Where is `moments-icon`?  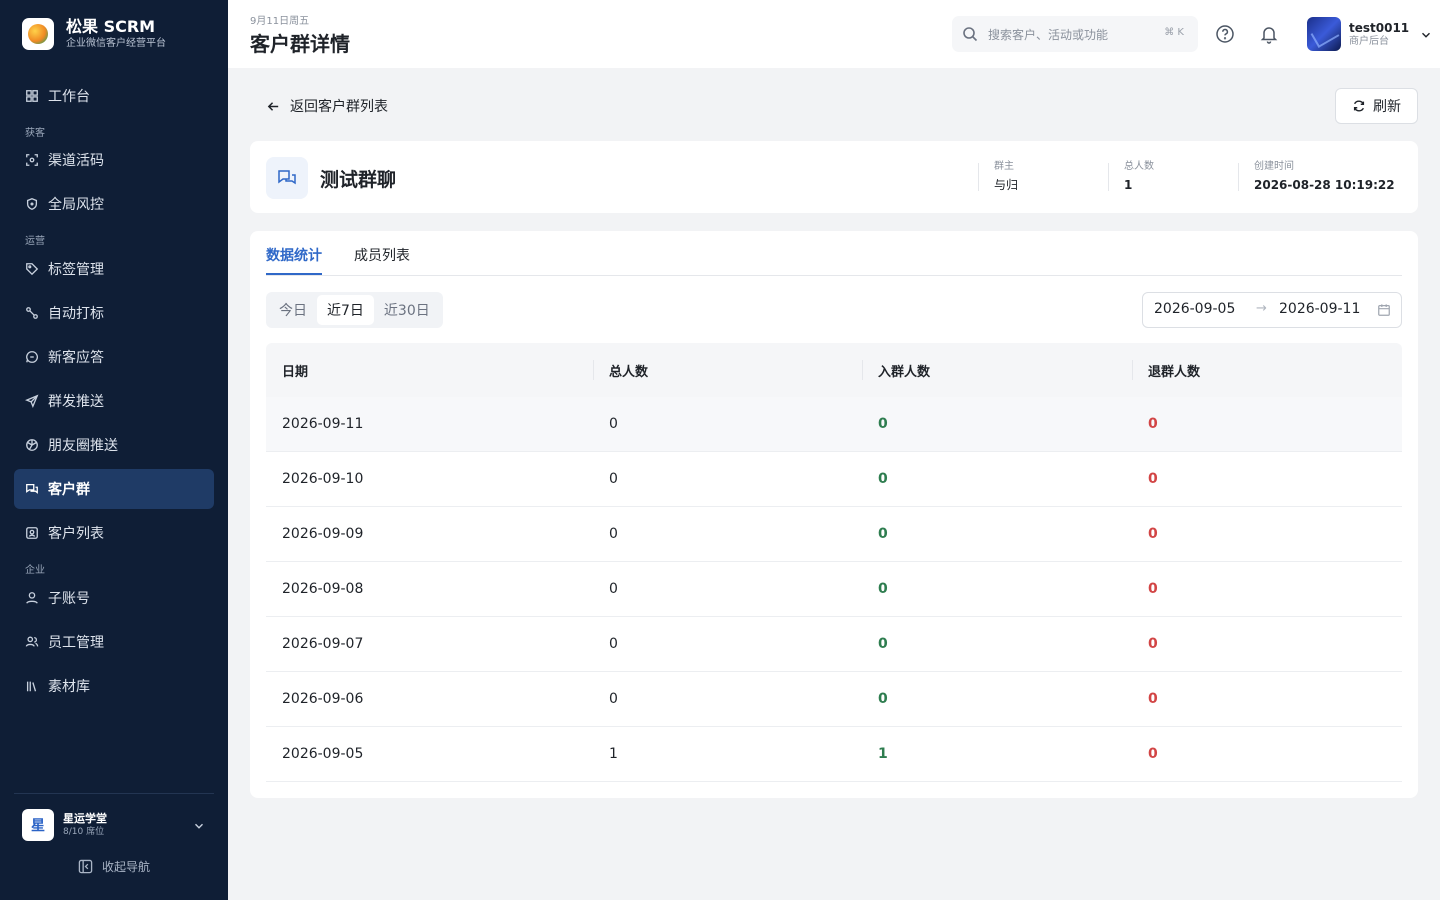
moments-icon is located at coordinates (32, 445).